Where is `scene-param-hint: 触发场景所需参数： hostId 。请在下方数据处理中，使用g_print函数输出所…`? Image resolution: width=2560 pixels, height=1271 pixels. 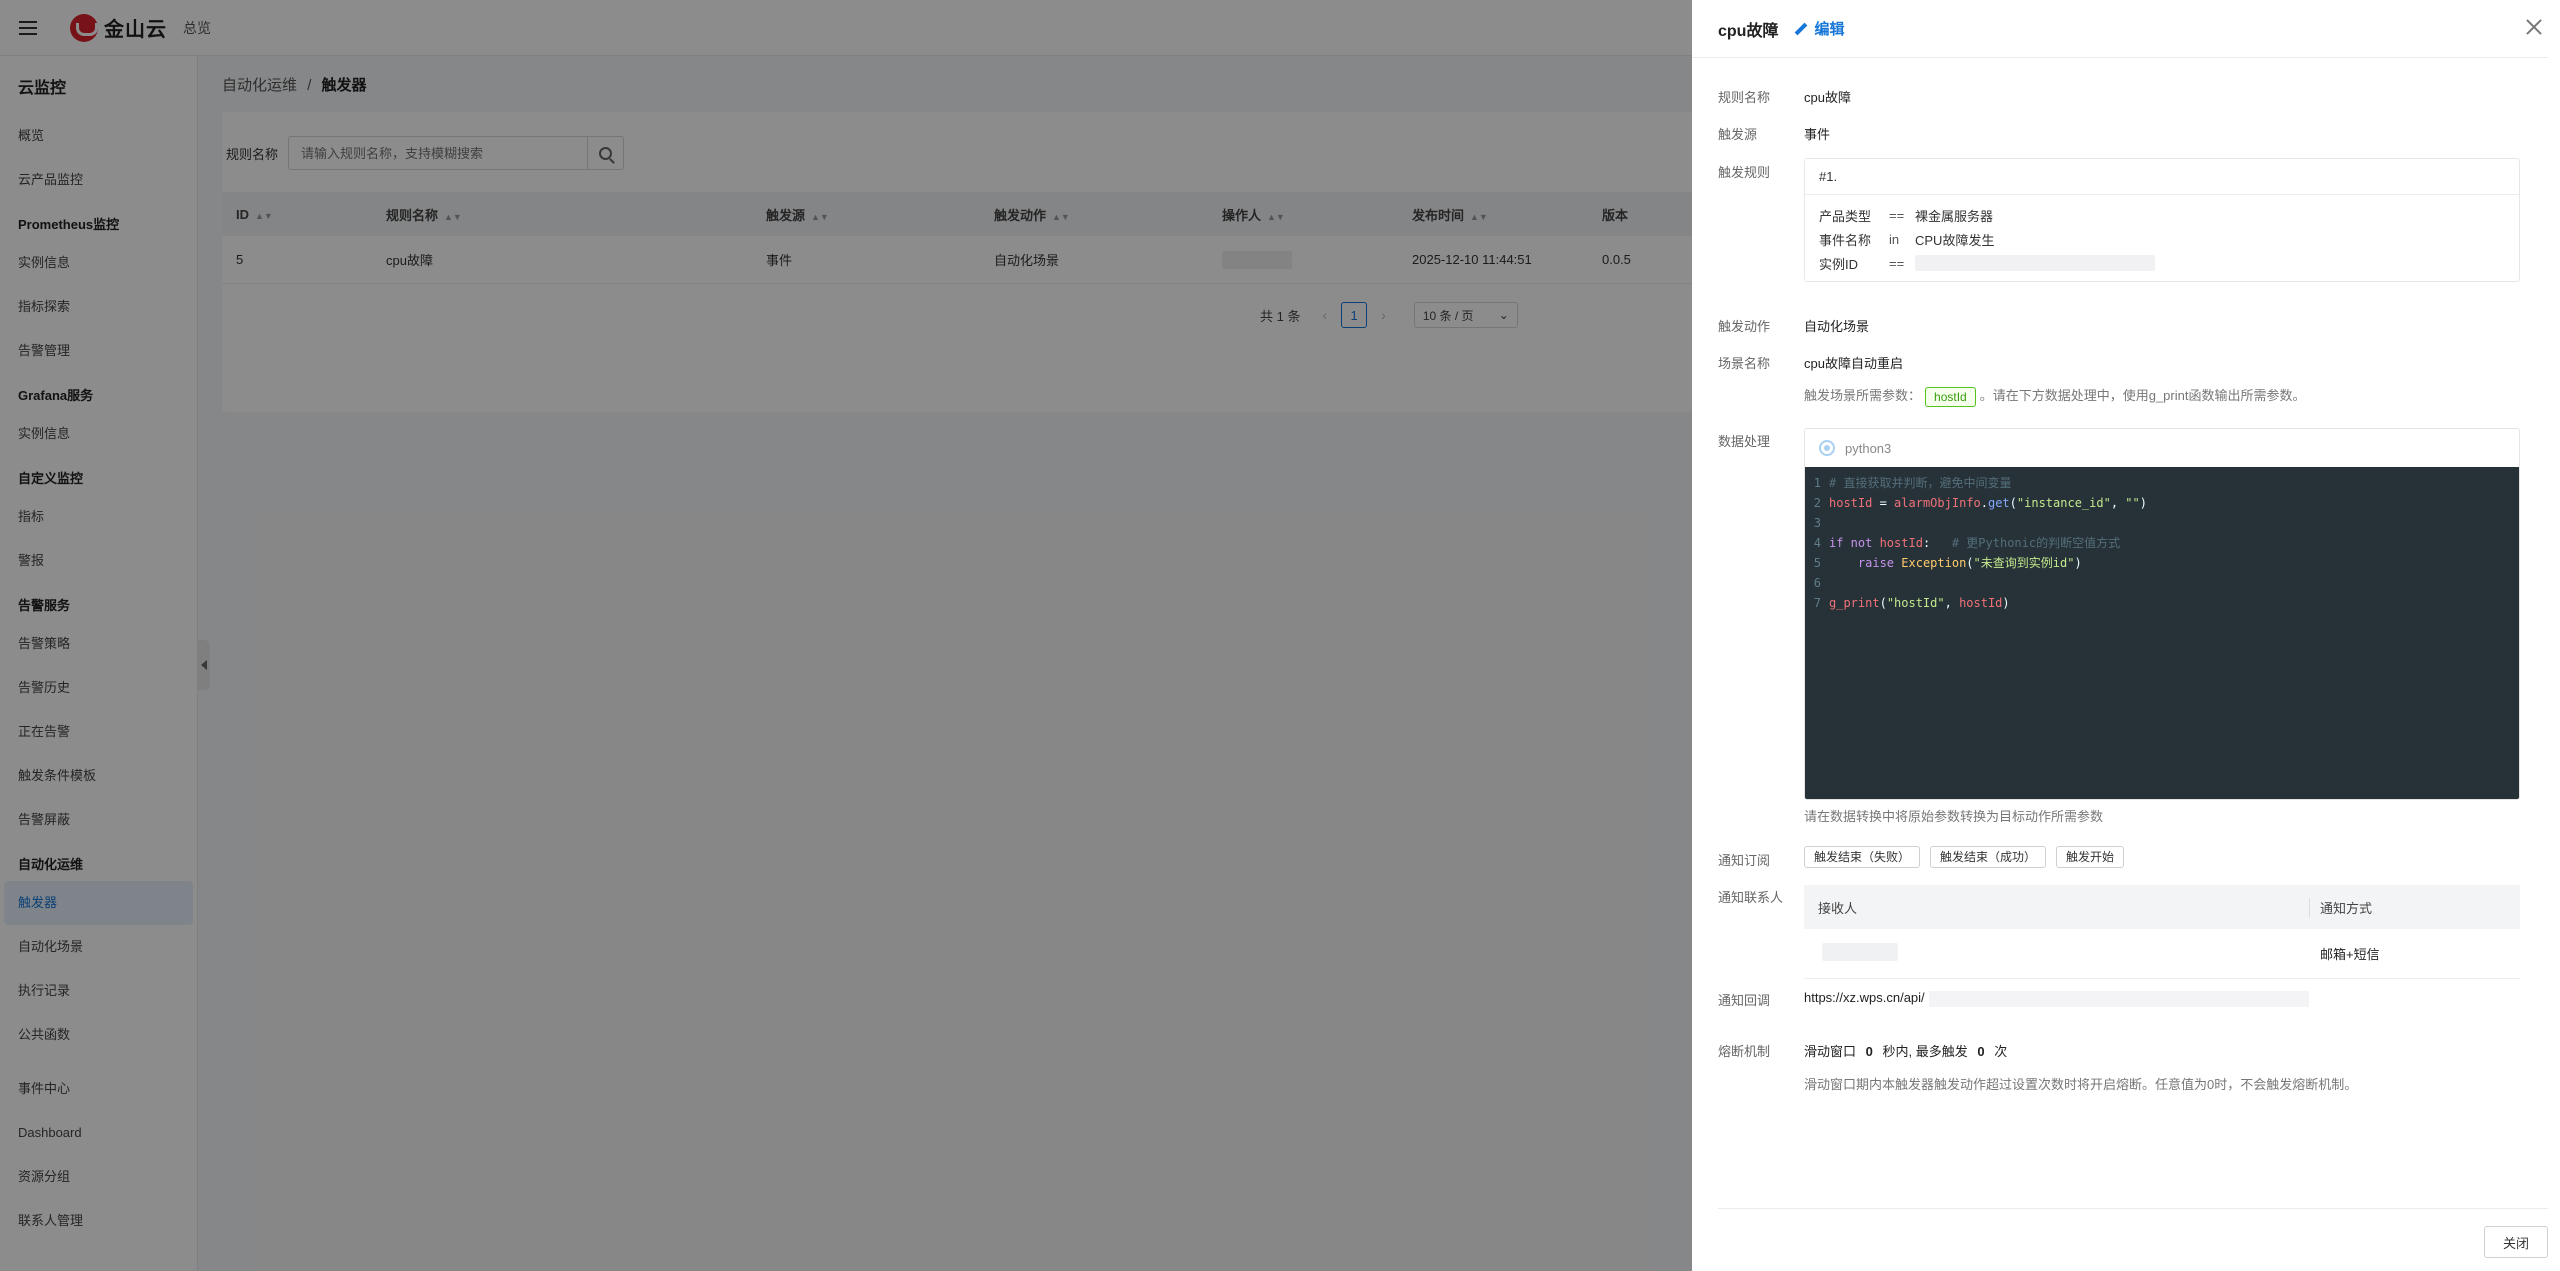 scene-param-hint: 触发场景所需参数： hostId 。请在下方数据处理中，使用g_print函数输出所… is located at coordinates (2054, 396).